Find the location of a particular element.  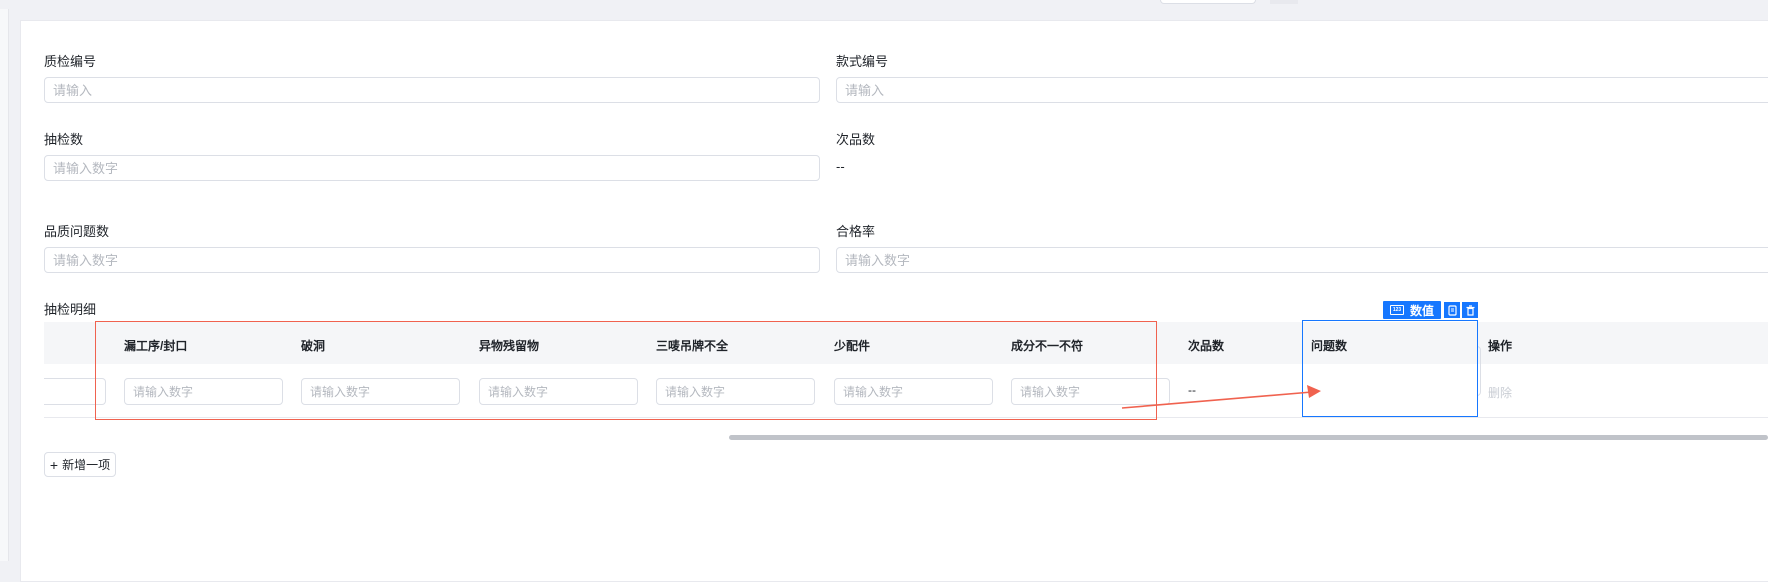

style-no-input is located at coordinates (1302, 90).